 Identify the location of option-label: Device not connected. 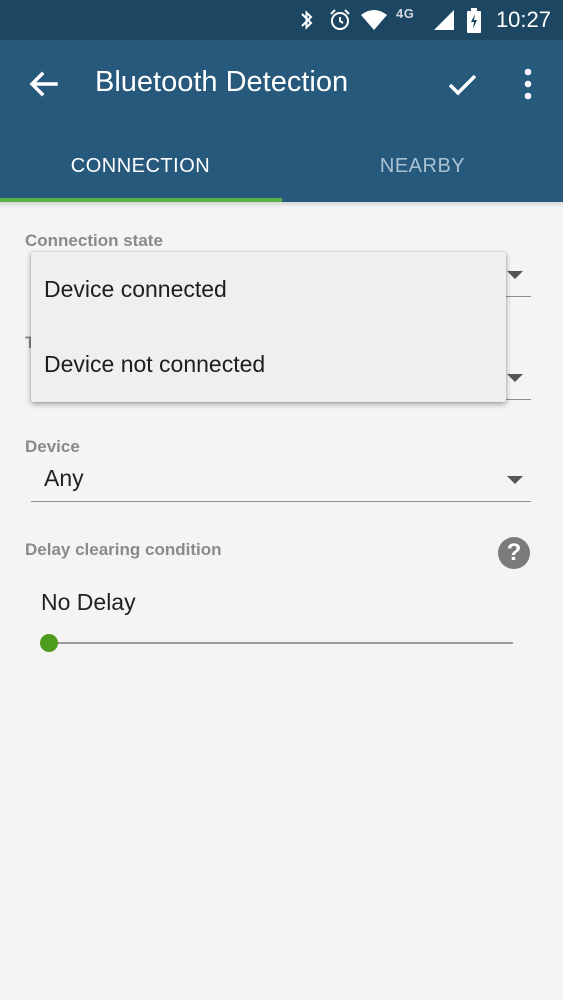
(155, 364).